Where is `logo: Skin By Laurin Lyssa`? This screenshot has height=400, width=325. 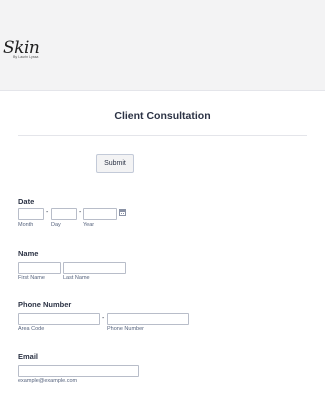
logo: Skin By Laurin Lyssa is located at coordinates (33, 52).